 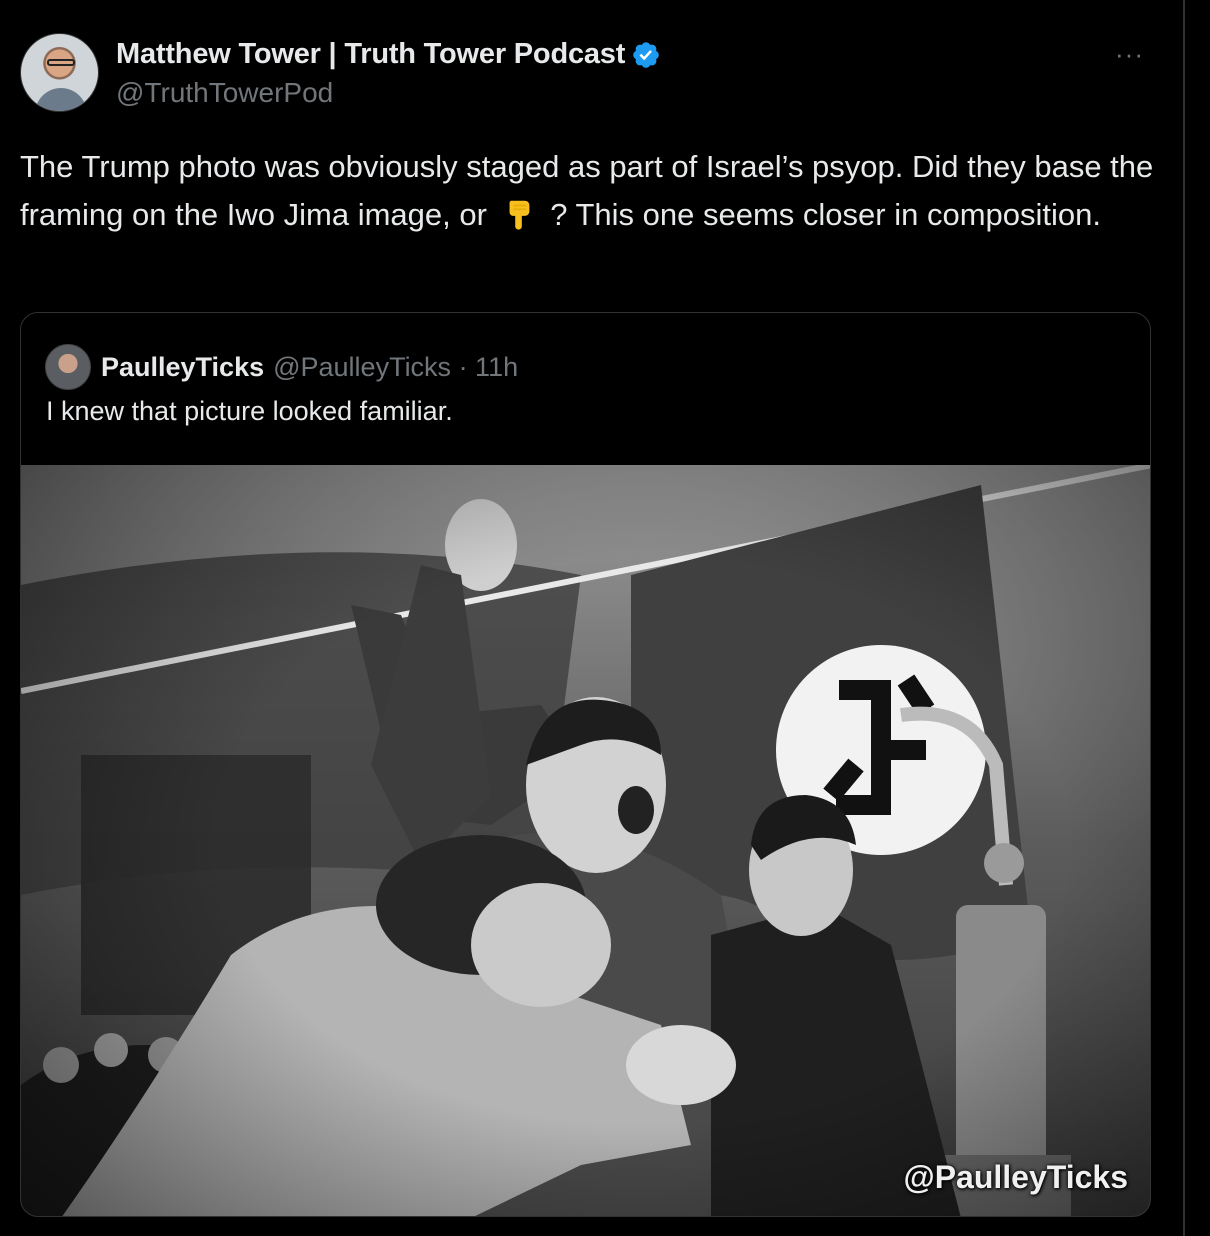 What do you see at coordinates (825, 214) in the screenshot?
I see `tweet-text-part2: ? This one seems closer in composition.` at bounding box center [825, 214].